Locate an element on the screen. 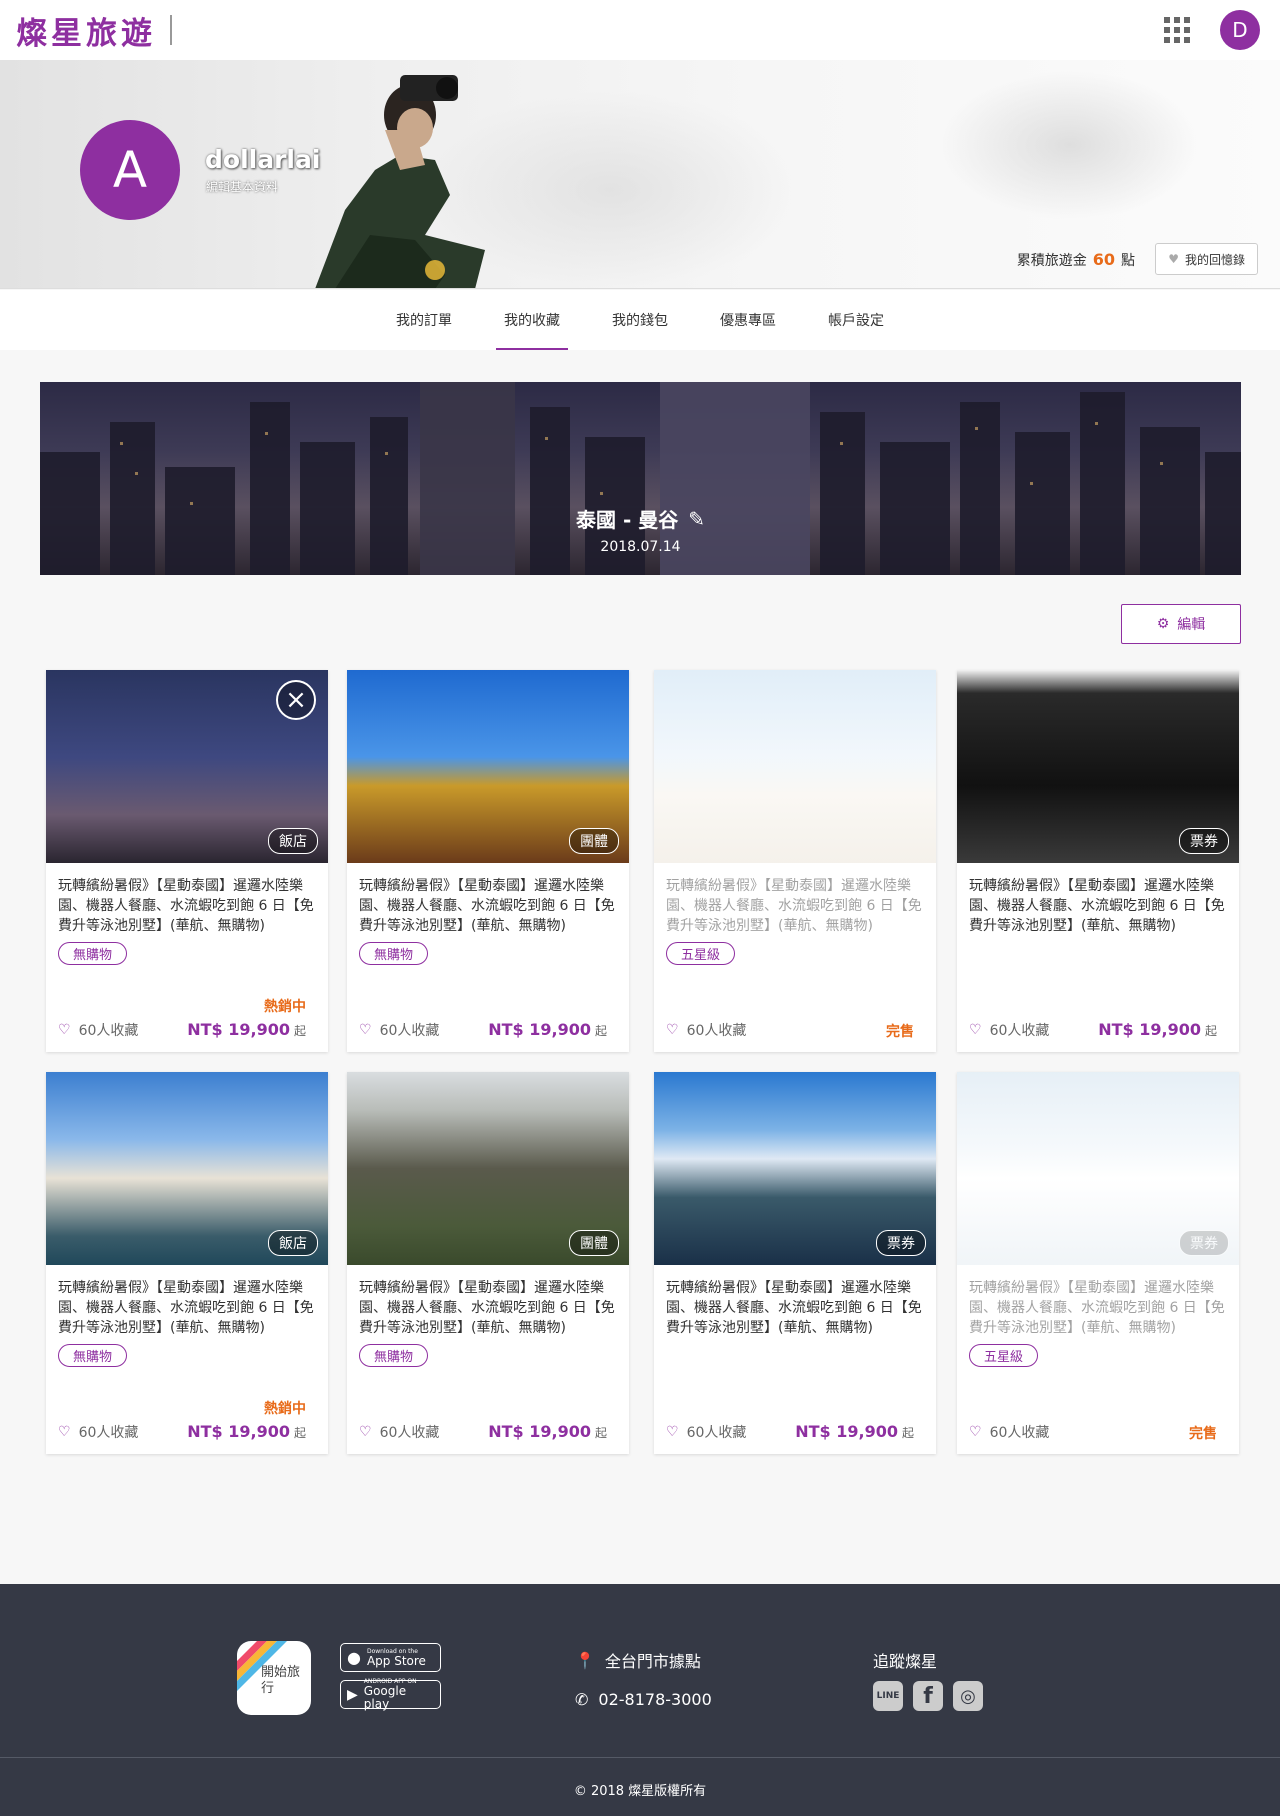 The image size is (1280, 1816). edit-profile-link: 編輯基本資料 is located at coordinates (242, 186).